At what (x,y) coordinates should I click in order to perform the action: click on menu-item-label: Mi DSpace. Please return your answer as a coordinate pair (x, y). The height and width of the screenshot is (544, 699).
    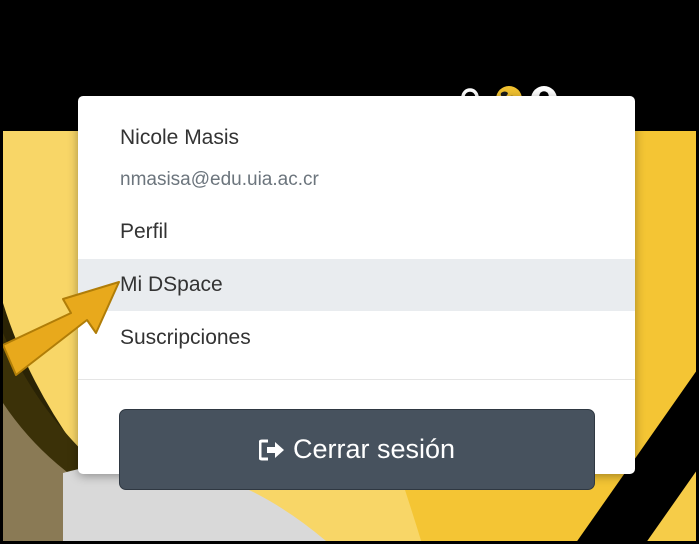
    Looking at the image, I should click on (171, 284).